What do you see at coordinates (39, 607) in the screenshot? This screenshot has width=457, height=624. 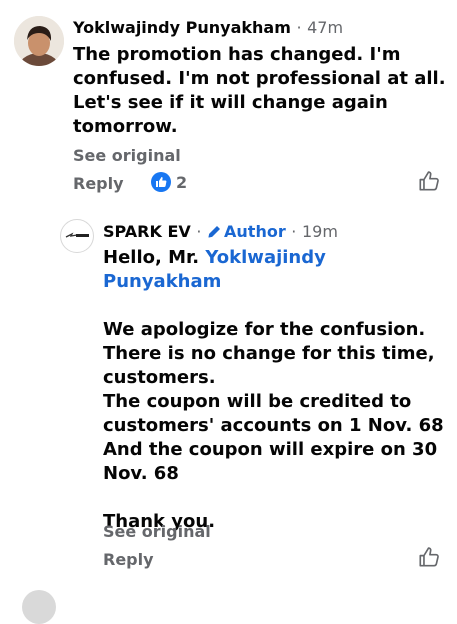 I see `next-commenter-avatar` at bounding box center [39, 607].